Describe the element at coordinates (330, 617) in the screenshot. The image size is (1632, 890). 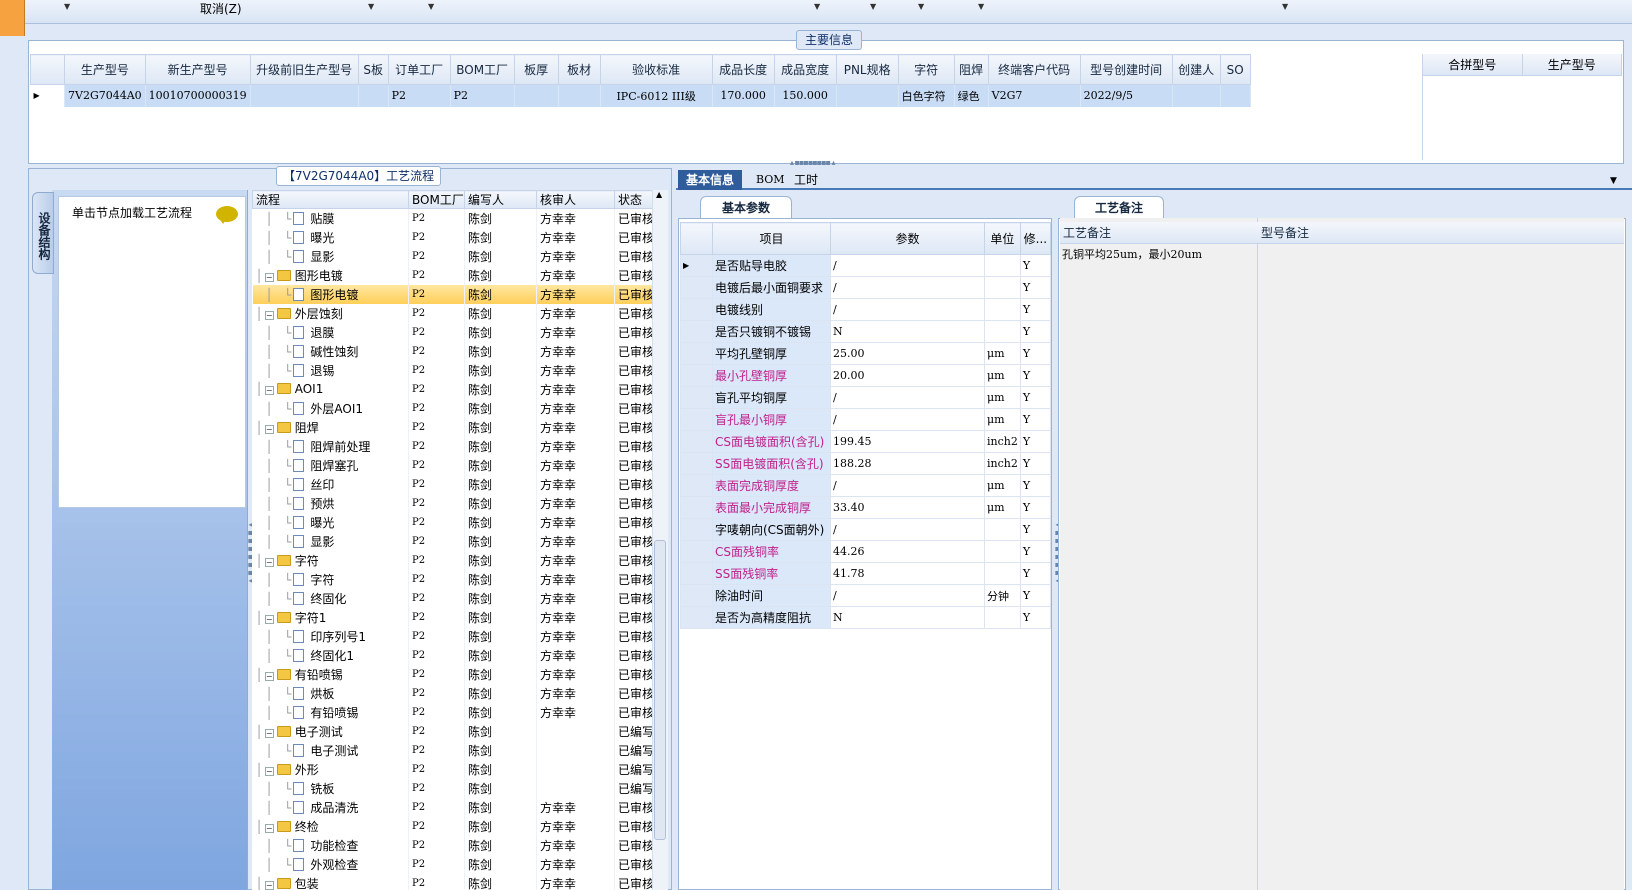
I see `tree-node: │ − 字符1` at that location.